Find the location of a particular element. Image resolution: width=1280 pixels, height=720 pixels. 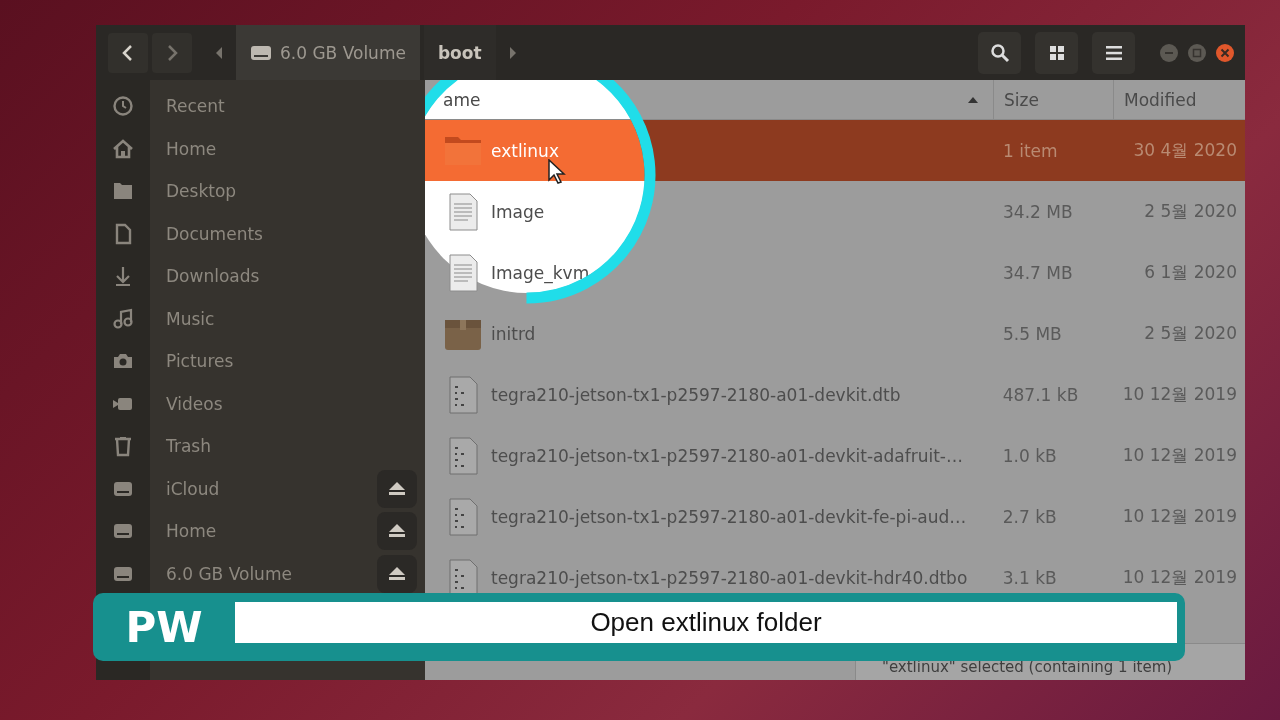

search-button is located at coordinates (999, 52).